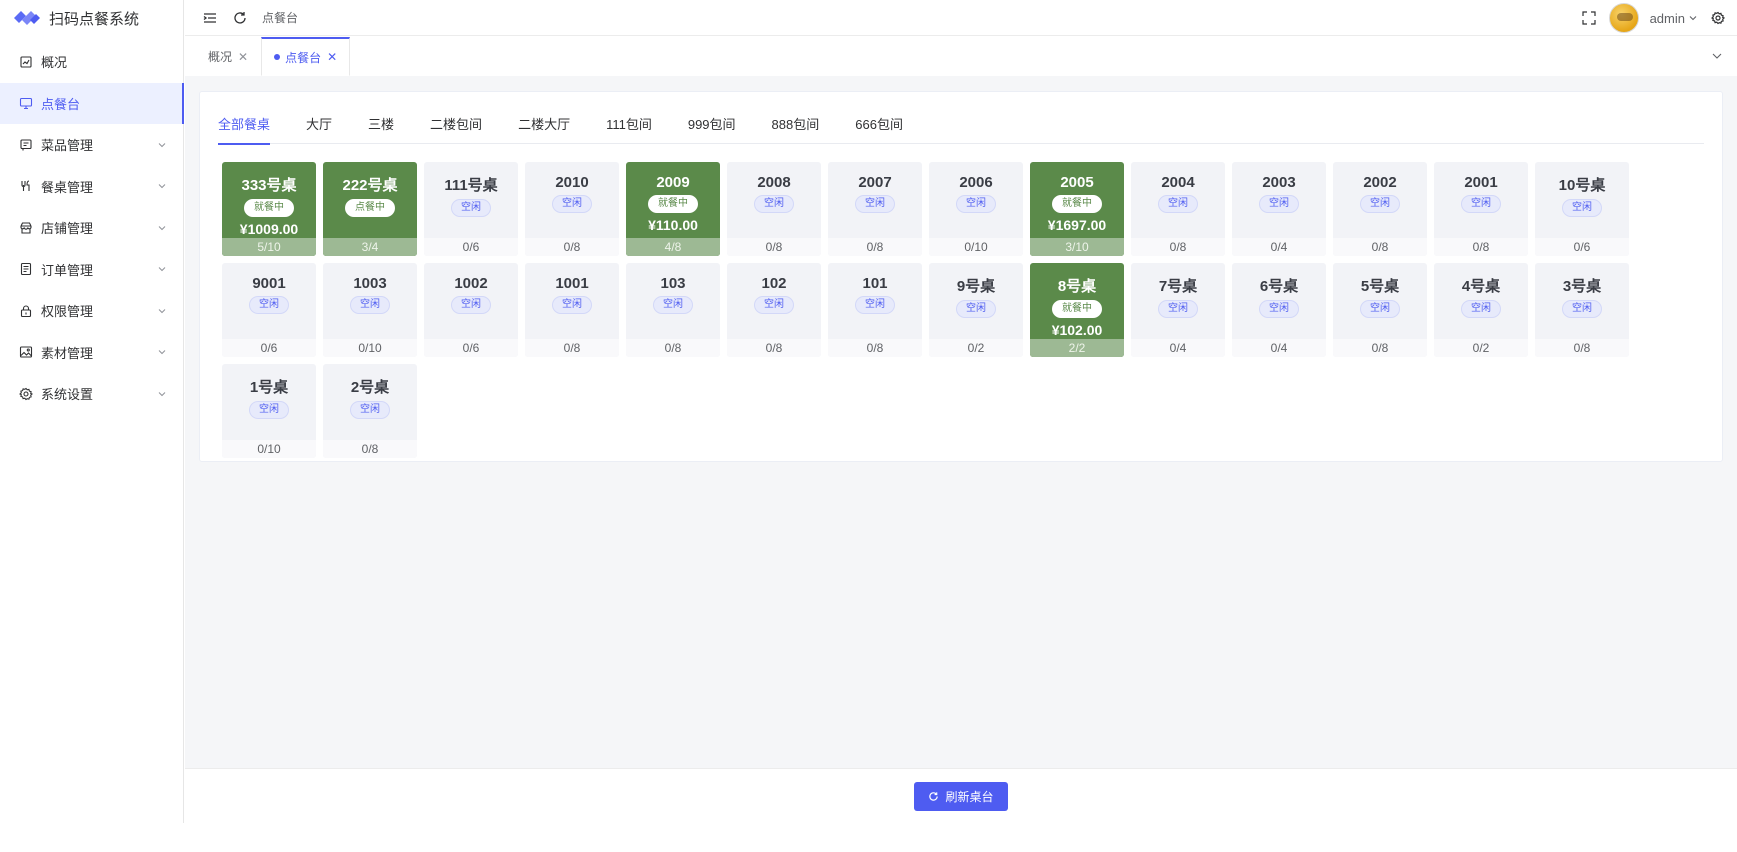 This screenshot has height=852, width=1737. I want to click on app-logo: 扫码点餐系统, so click(91, 18).